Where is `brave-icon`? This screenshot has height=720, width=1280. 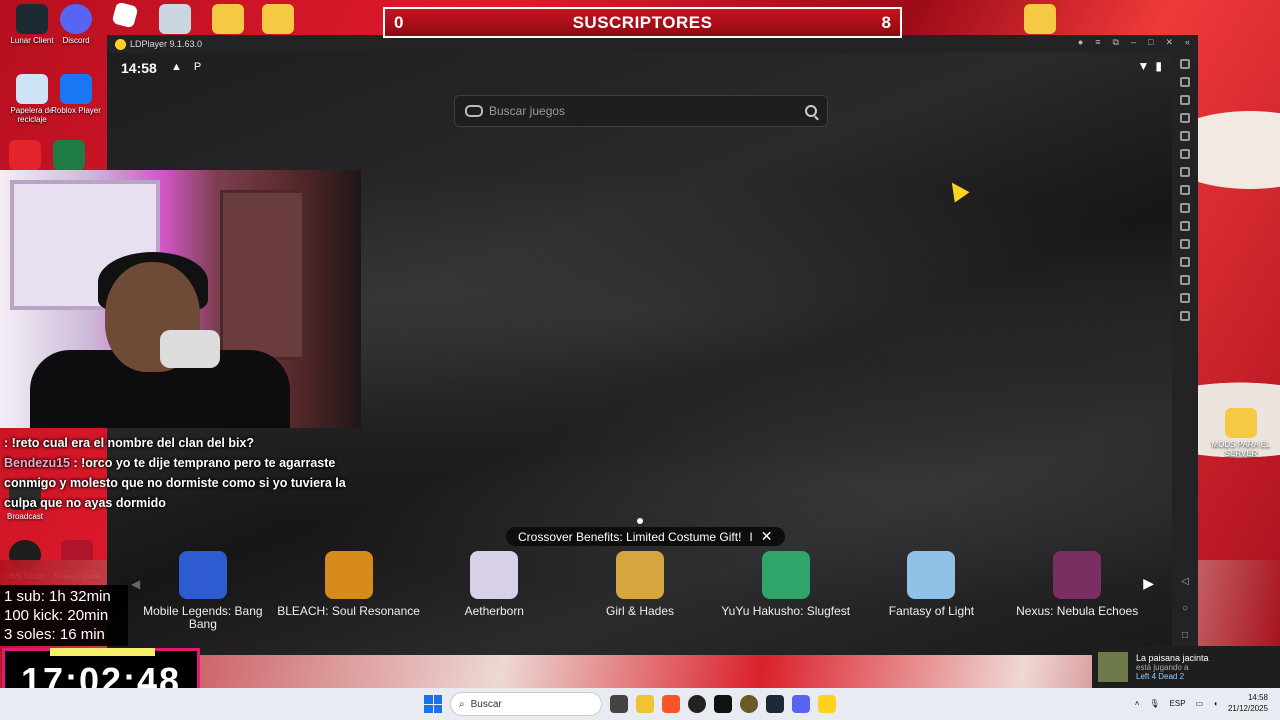
brave-icon is located at coordinates (671, 704).